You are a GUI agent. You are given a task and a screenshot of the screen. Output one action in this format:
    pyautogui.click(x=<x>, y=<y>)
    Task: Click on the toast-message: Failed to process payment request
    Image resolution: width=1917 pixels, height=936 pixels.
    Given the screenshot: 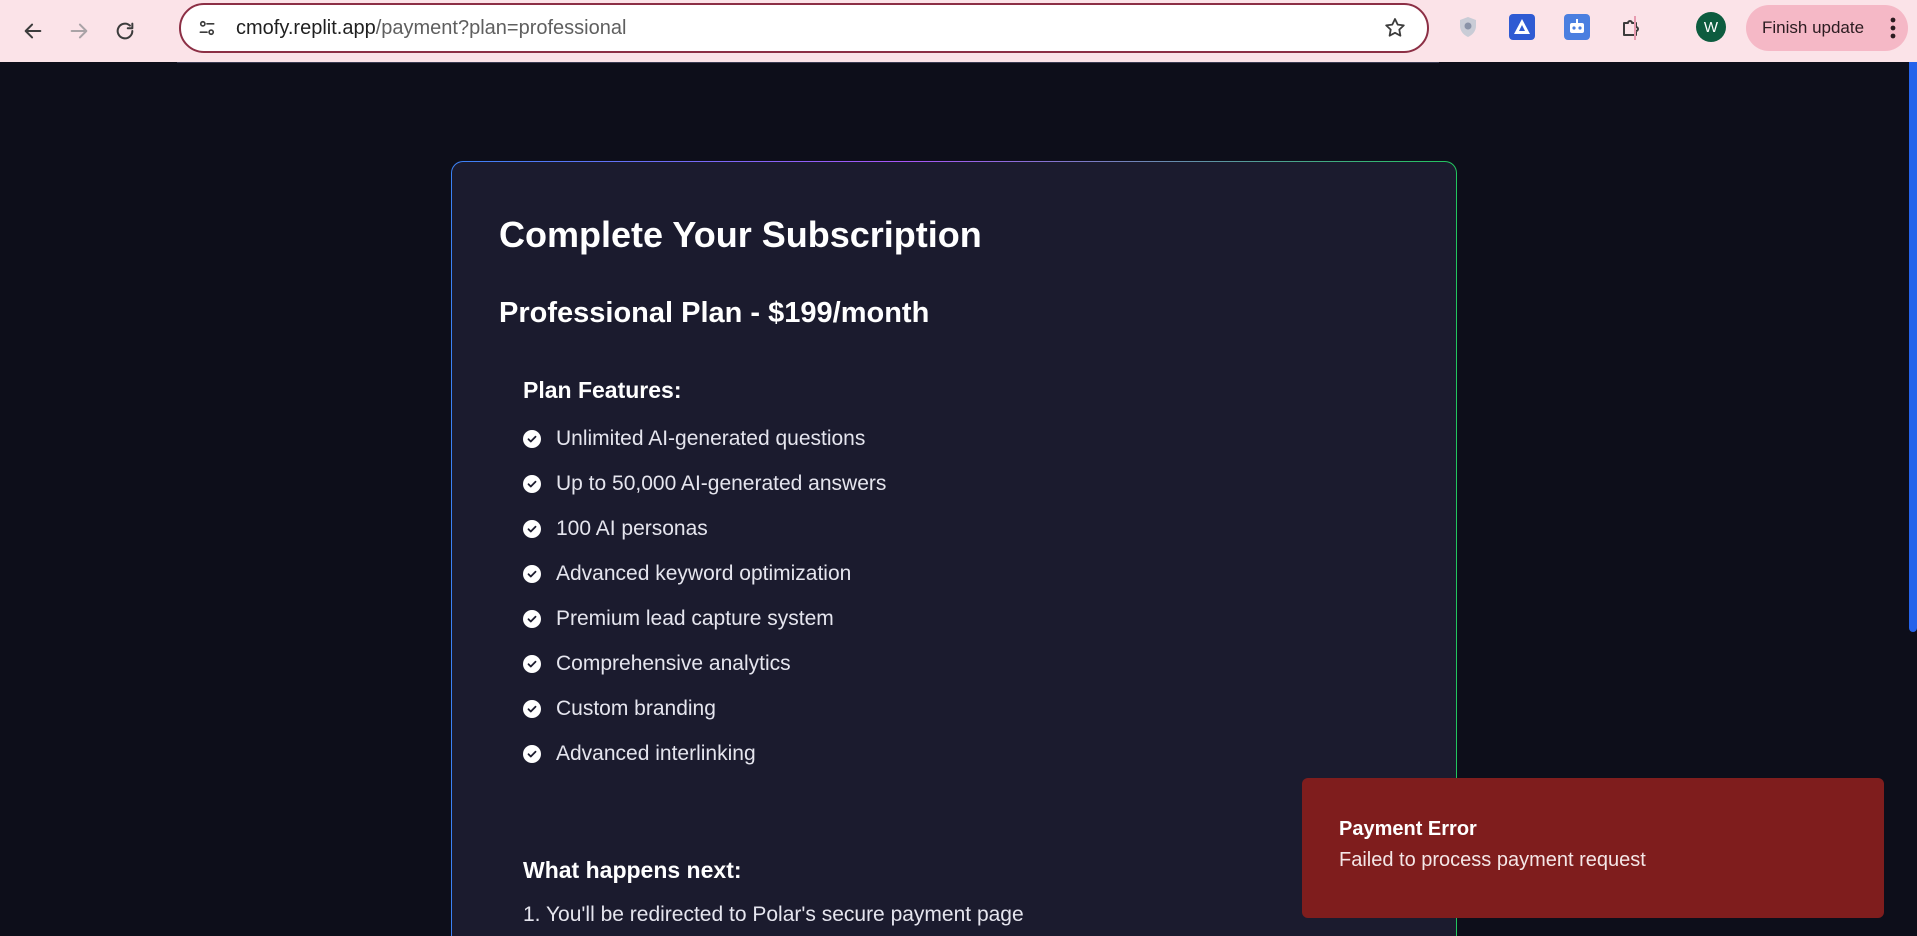 What is the action you would take?
    pyautogui.click(x=1492, y=860)
    